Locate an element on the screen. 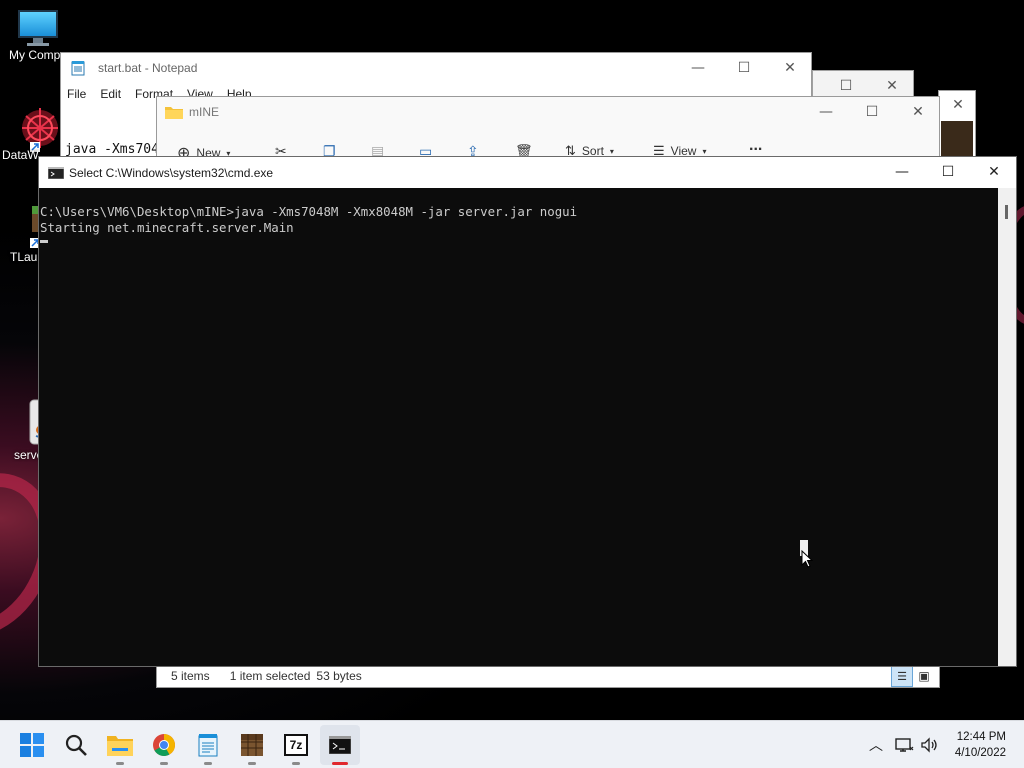  minecraft-icon is located at coordinates (252, 745).